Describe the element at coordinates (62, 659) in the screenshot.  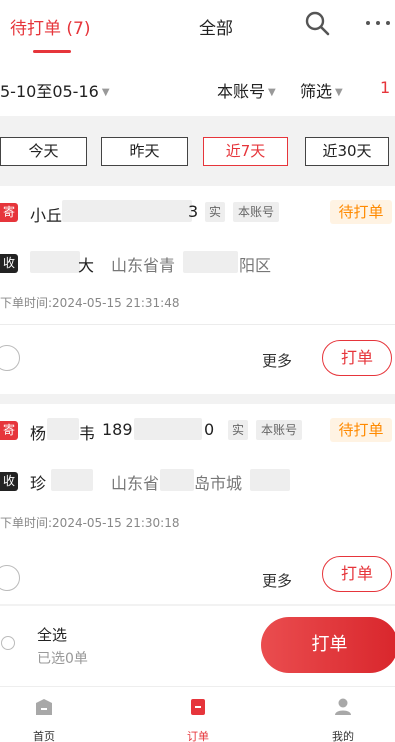
I see `selected-count: 已选0单` at that location.